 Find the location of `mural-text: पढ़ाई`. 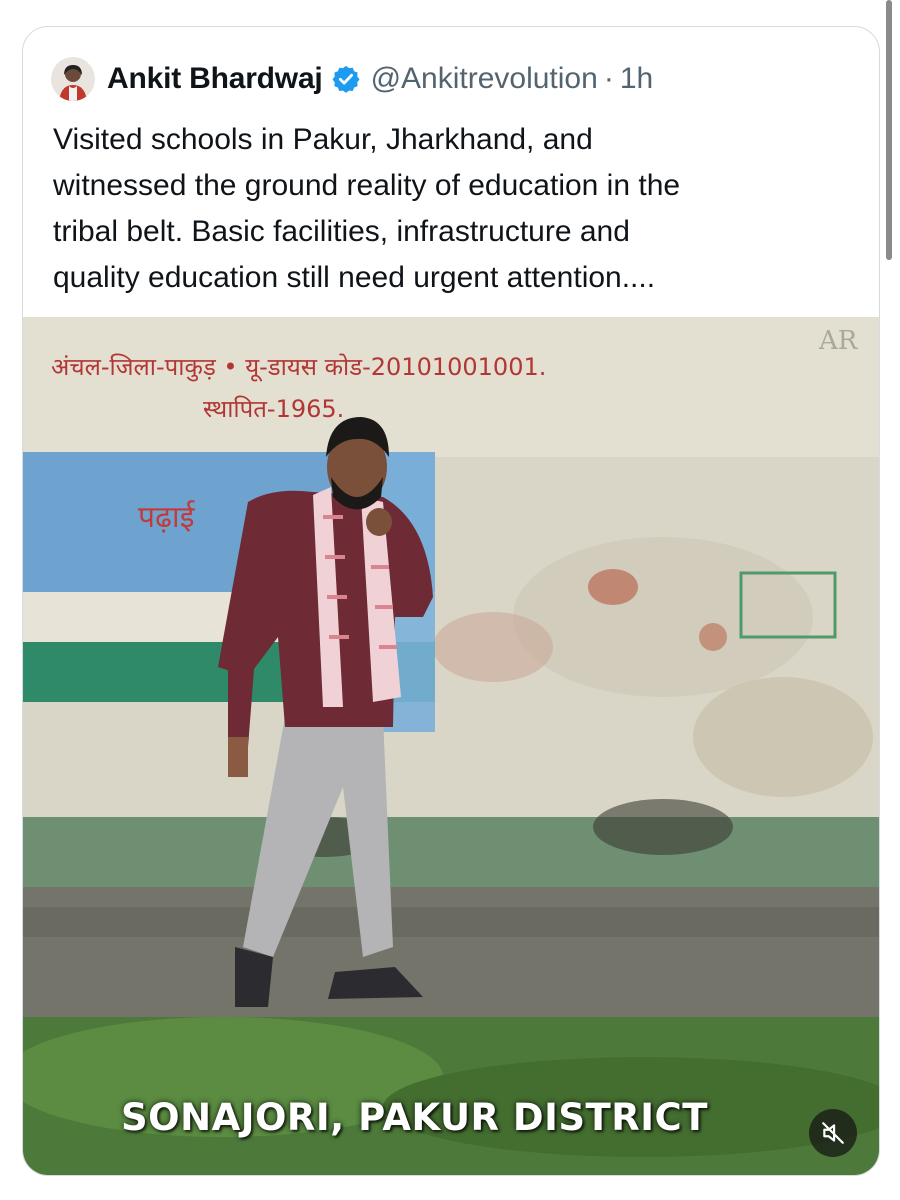

mural-text: पढ़ाई is located at coordinates (167, 517).